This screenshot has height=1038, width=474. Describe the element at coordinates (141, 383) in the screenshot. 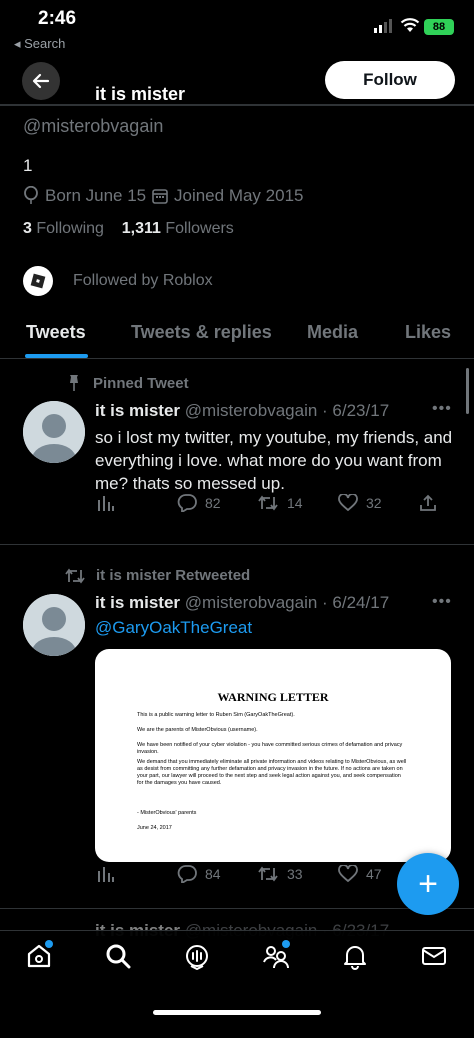

I see `pinned-tweet-text: Pinned Tweet` at that location.